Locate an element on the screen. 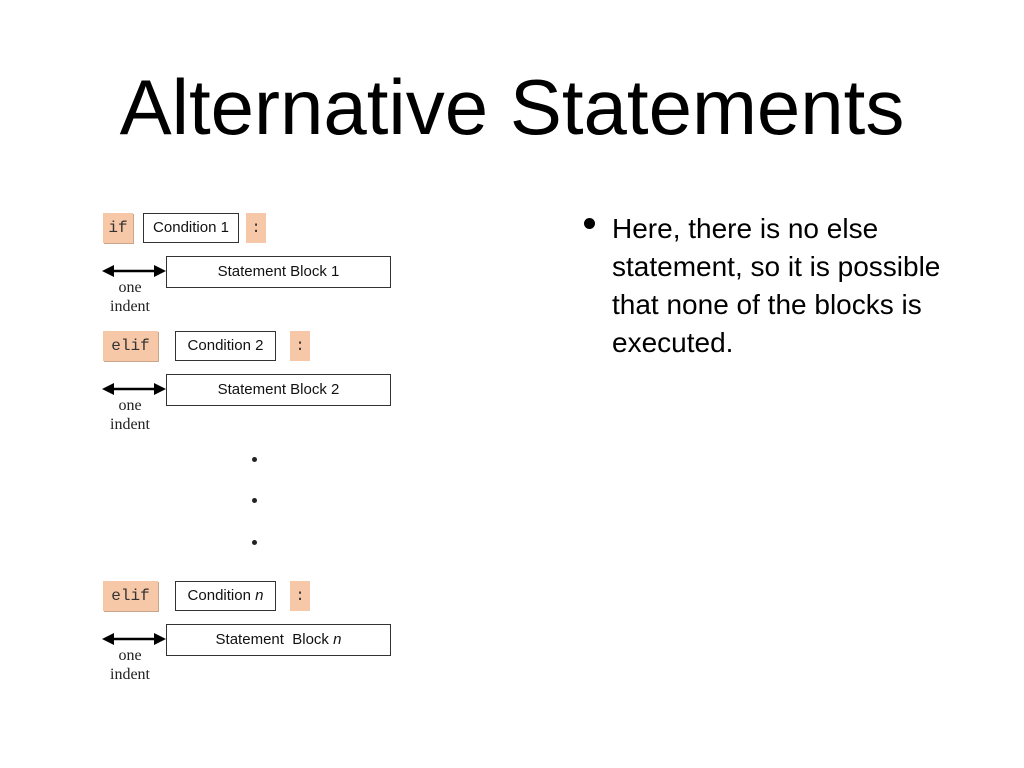 The width and height of the screenshot is (1024, 768). keyword-if: if is located at coordinates (118, 228).